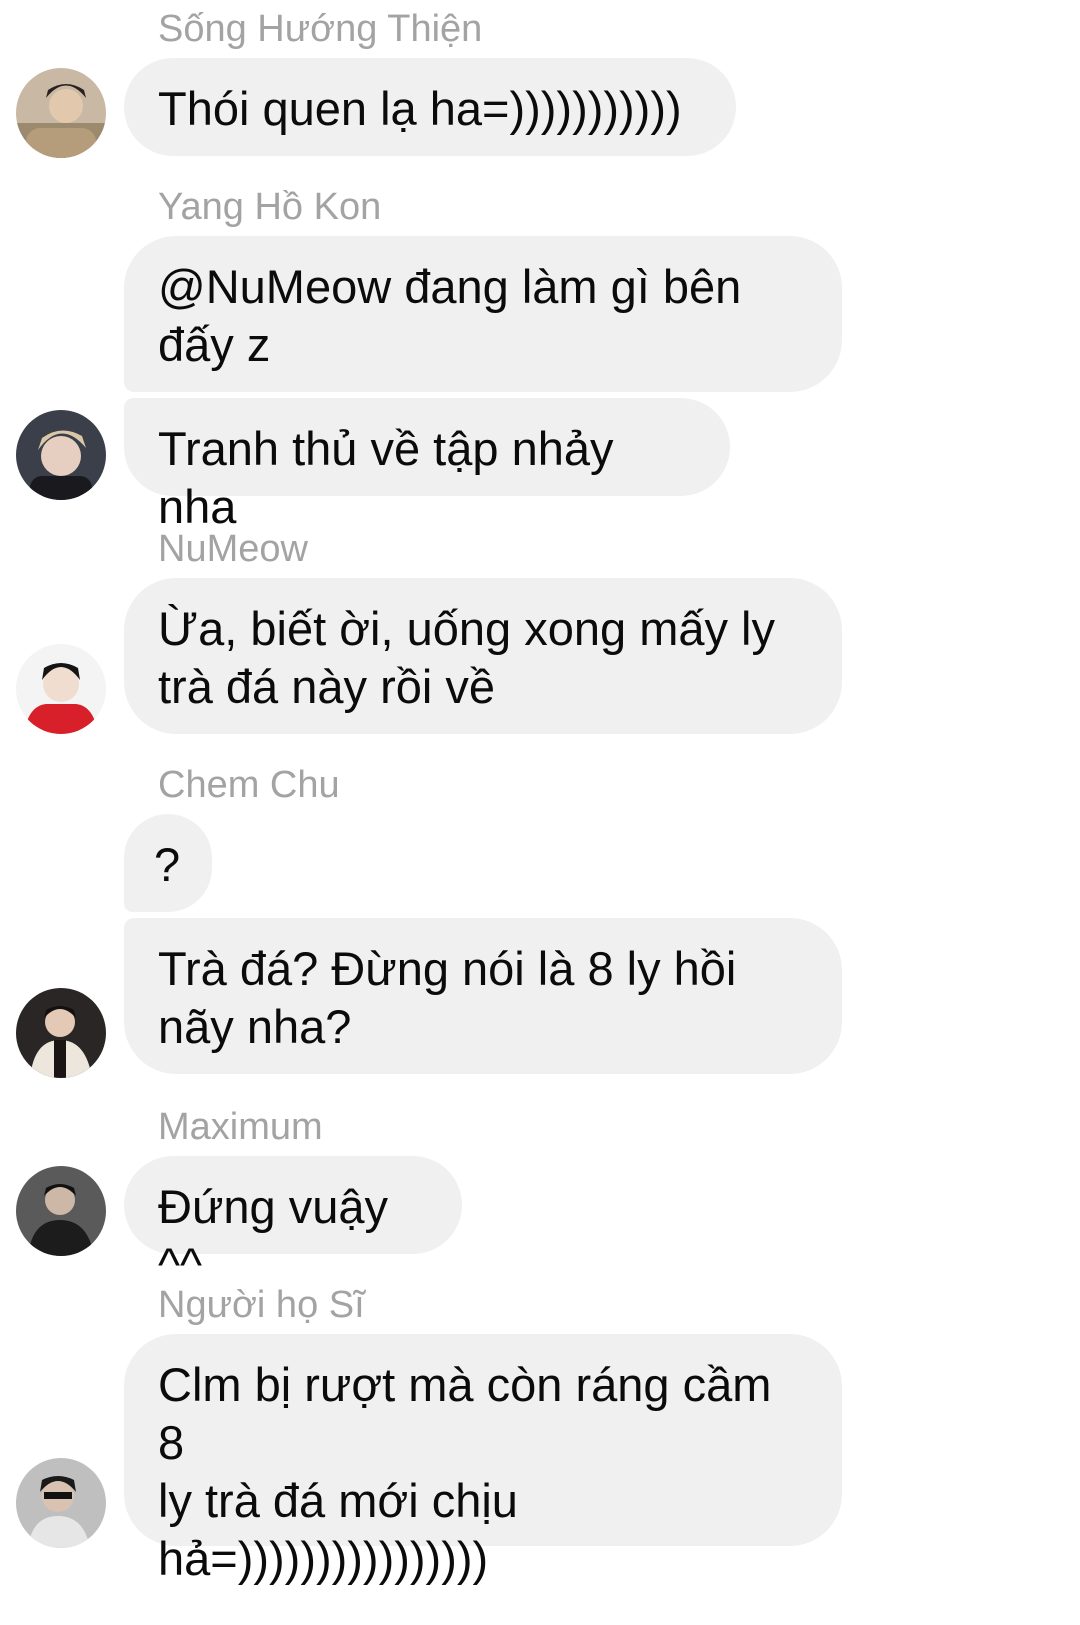  What do you see at coordinates (233, 549) in the screenshot?
I see `sender-name: NuMeow` at bounding box center [233, 549].